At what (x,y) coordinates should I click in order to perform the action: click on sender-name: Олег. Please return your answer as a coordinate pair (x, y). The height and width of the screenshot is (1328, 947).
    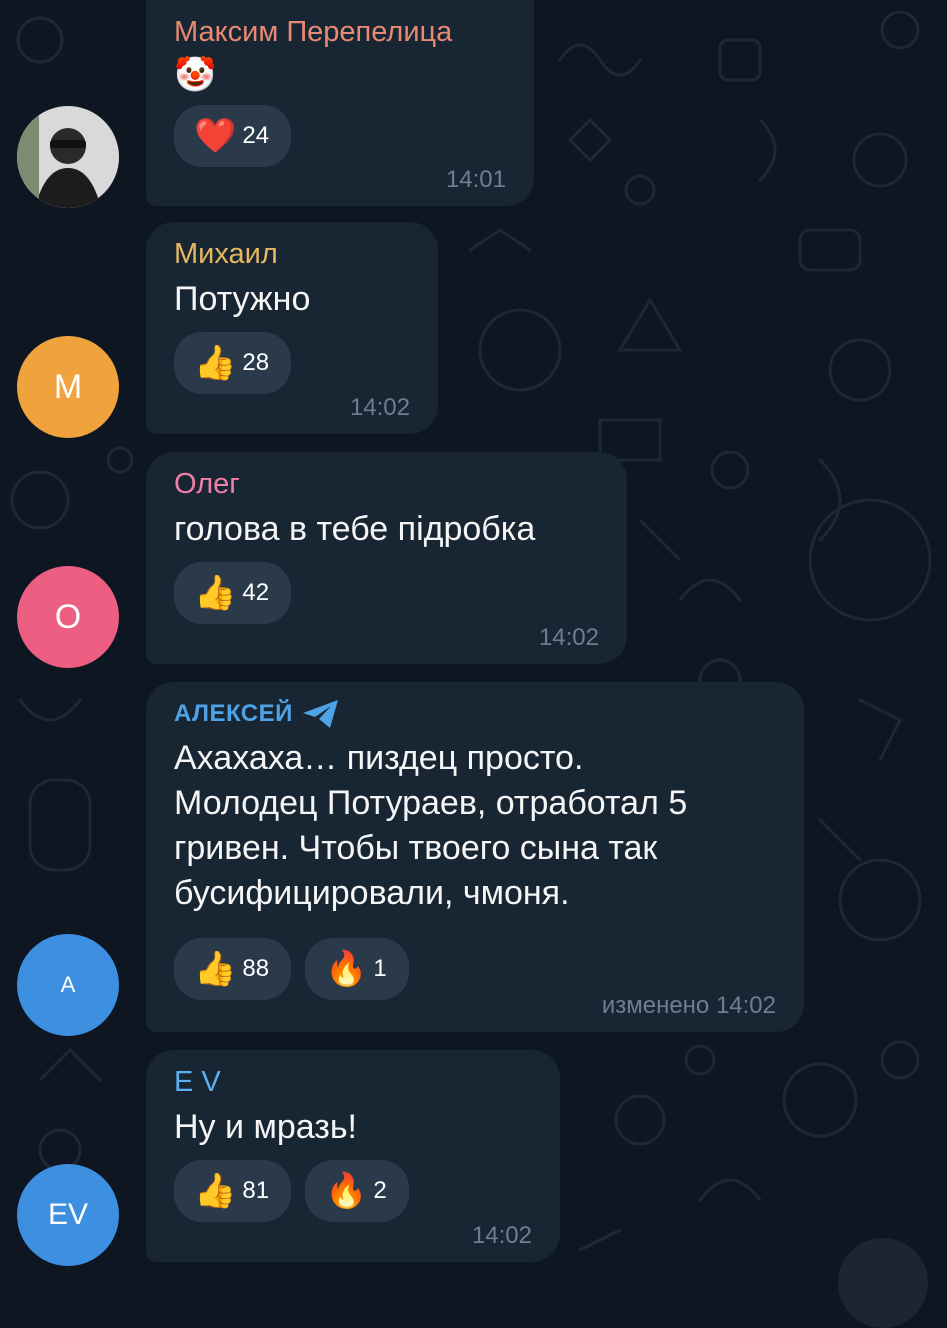
    Looking at the image, I should click on (386, 484).